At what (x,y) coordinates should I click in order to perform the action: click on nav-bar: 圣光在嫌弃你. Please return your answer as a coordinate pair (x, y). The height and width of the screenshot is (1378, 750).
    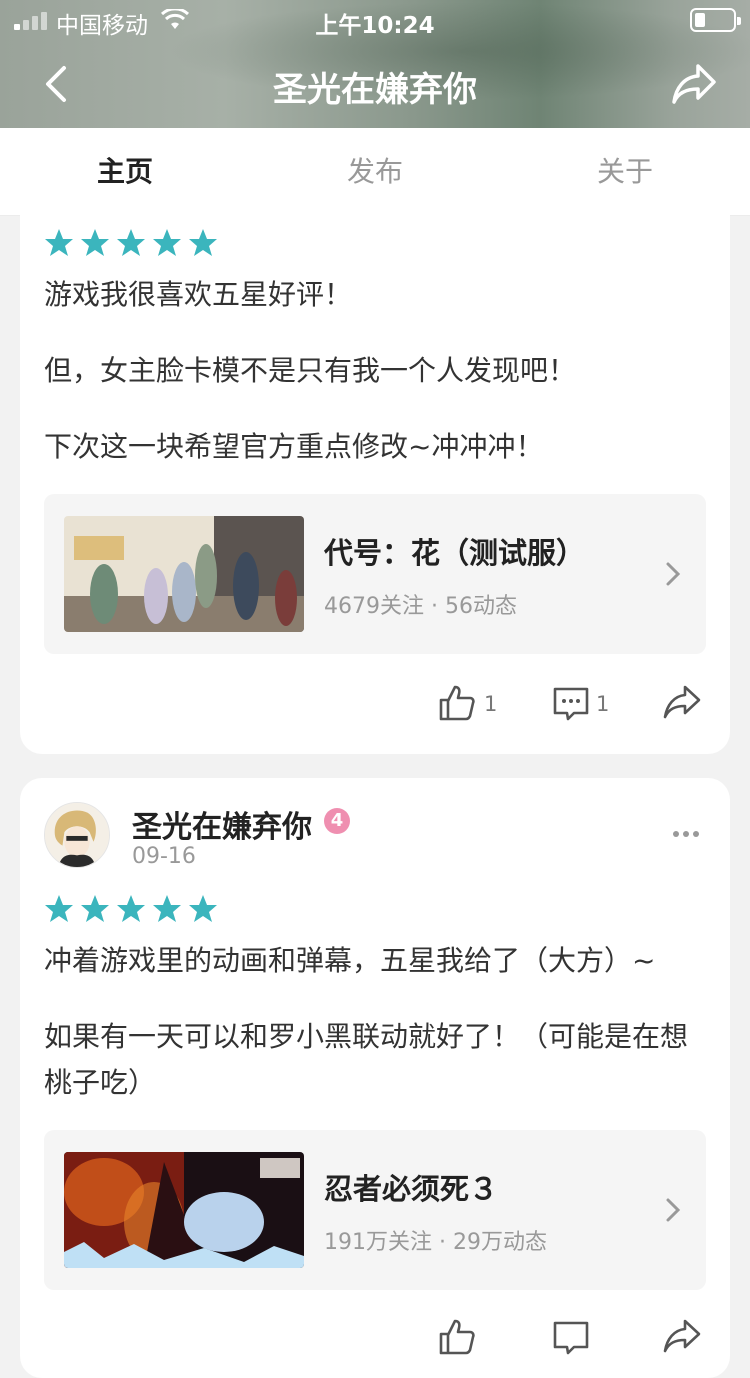
    Looking at the image, I should click on (375, 84).